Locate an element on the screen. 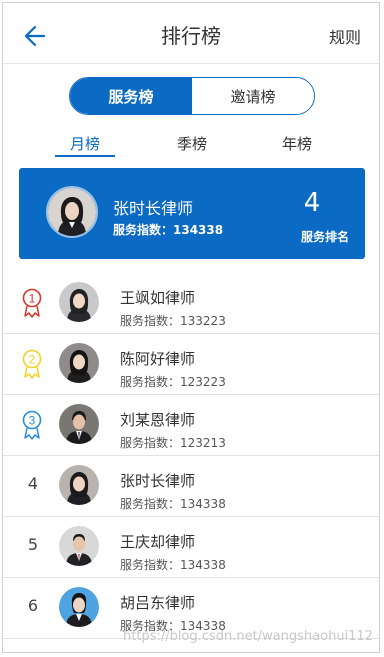  score-value: 133223 is located at coordinates (203, 321).